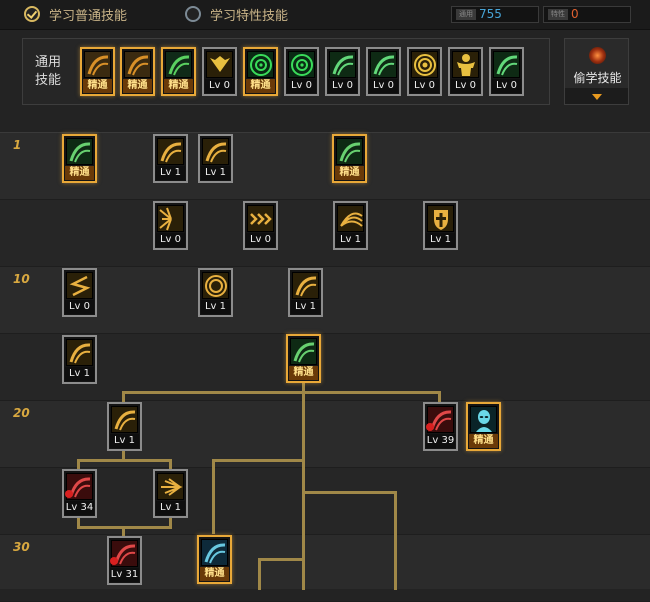  I want to click on chevron-icon, so click(260, 218).